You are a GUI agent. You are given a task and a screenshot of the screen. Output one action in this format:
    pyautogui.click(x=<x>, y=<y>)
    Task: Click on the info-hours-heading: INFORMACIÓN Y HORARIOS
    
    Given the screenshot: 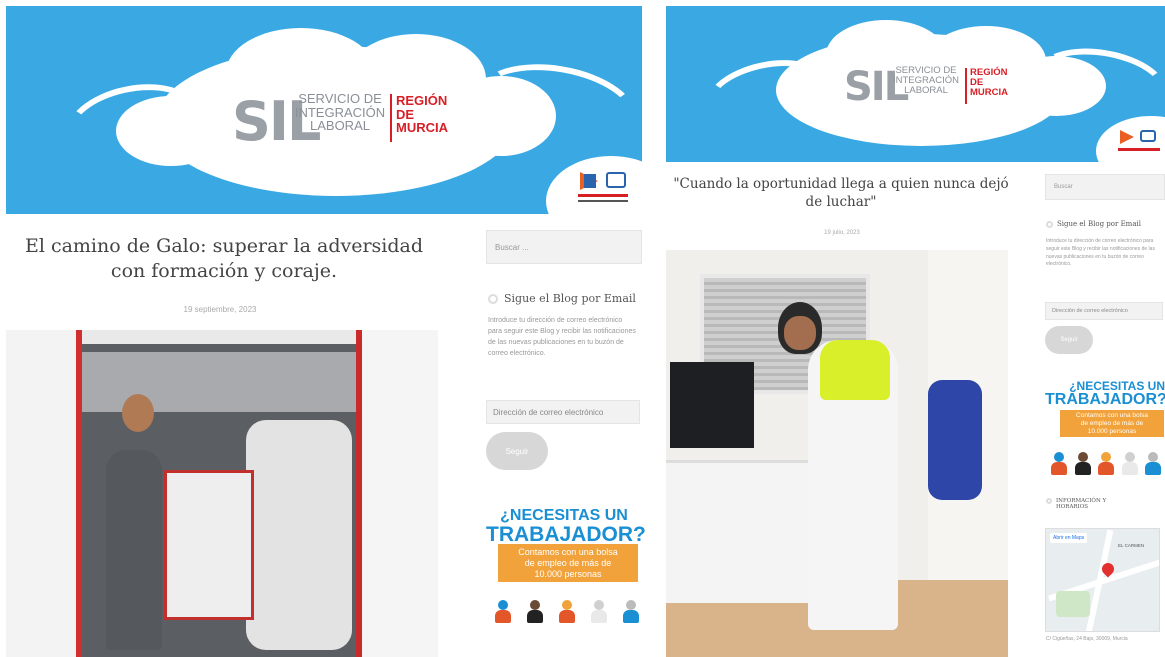 What is the action you would take?
    pyautogui.click(x=1086, y=504)
    